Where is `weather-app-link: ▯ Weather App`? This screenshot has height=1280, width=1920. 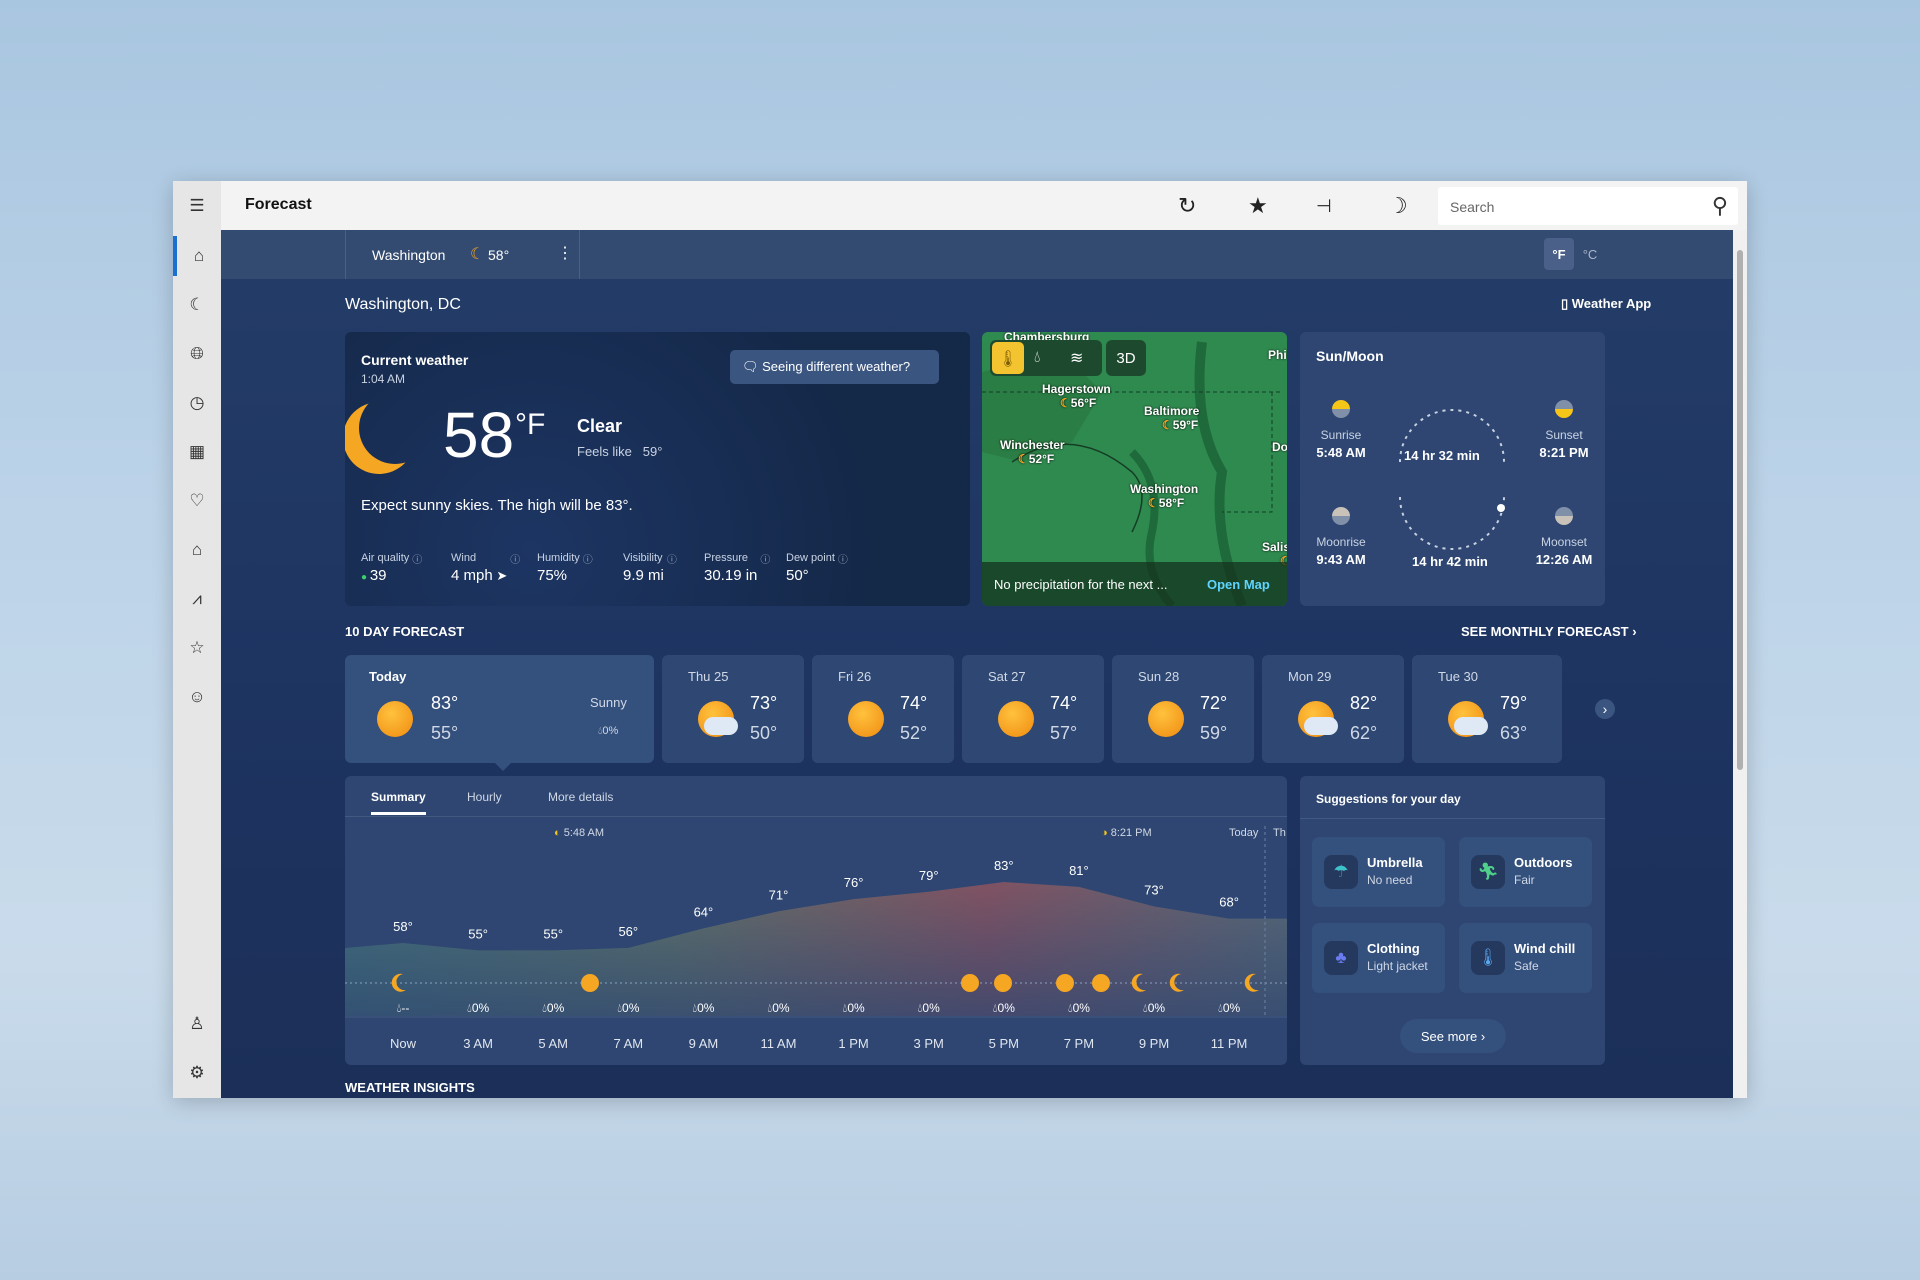 weather-app-link: ▯ Weather App is located at coordinates (1606, 304).